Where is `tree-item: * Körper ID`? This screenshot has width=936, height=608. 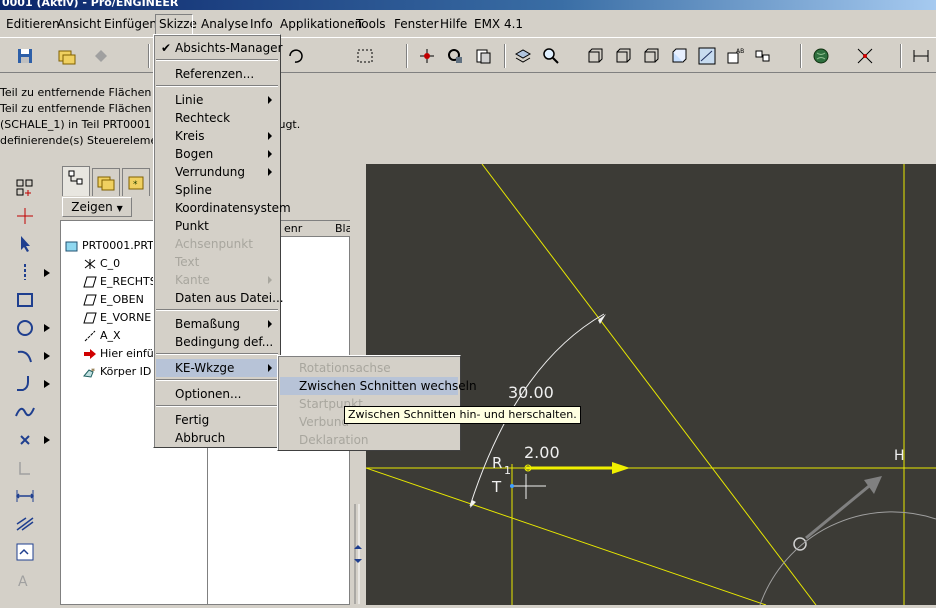 tree-item: * Körper ID is located at coordinates (117, 371).